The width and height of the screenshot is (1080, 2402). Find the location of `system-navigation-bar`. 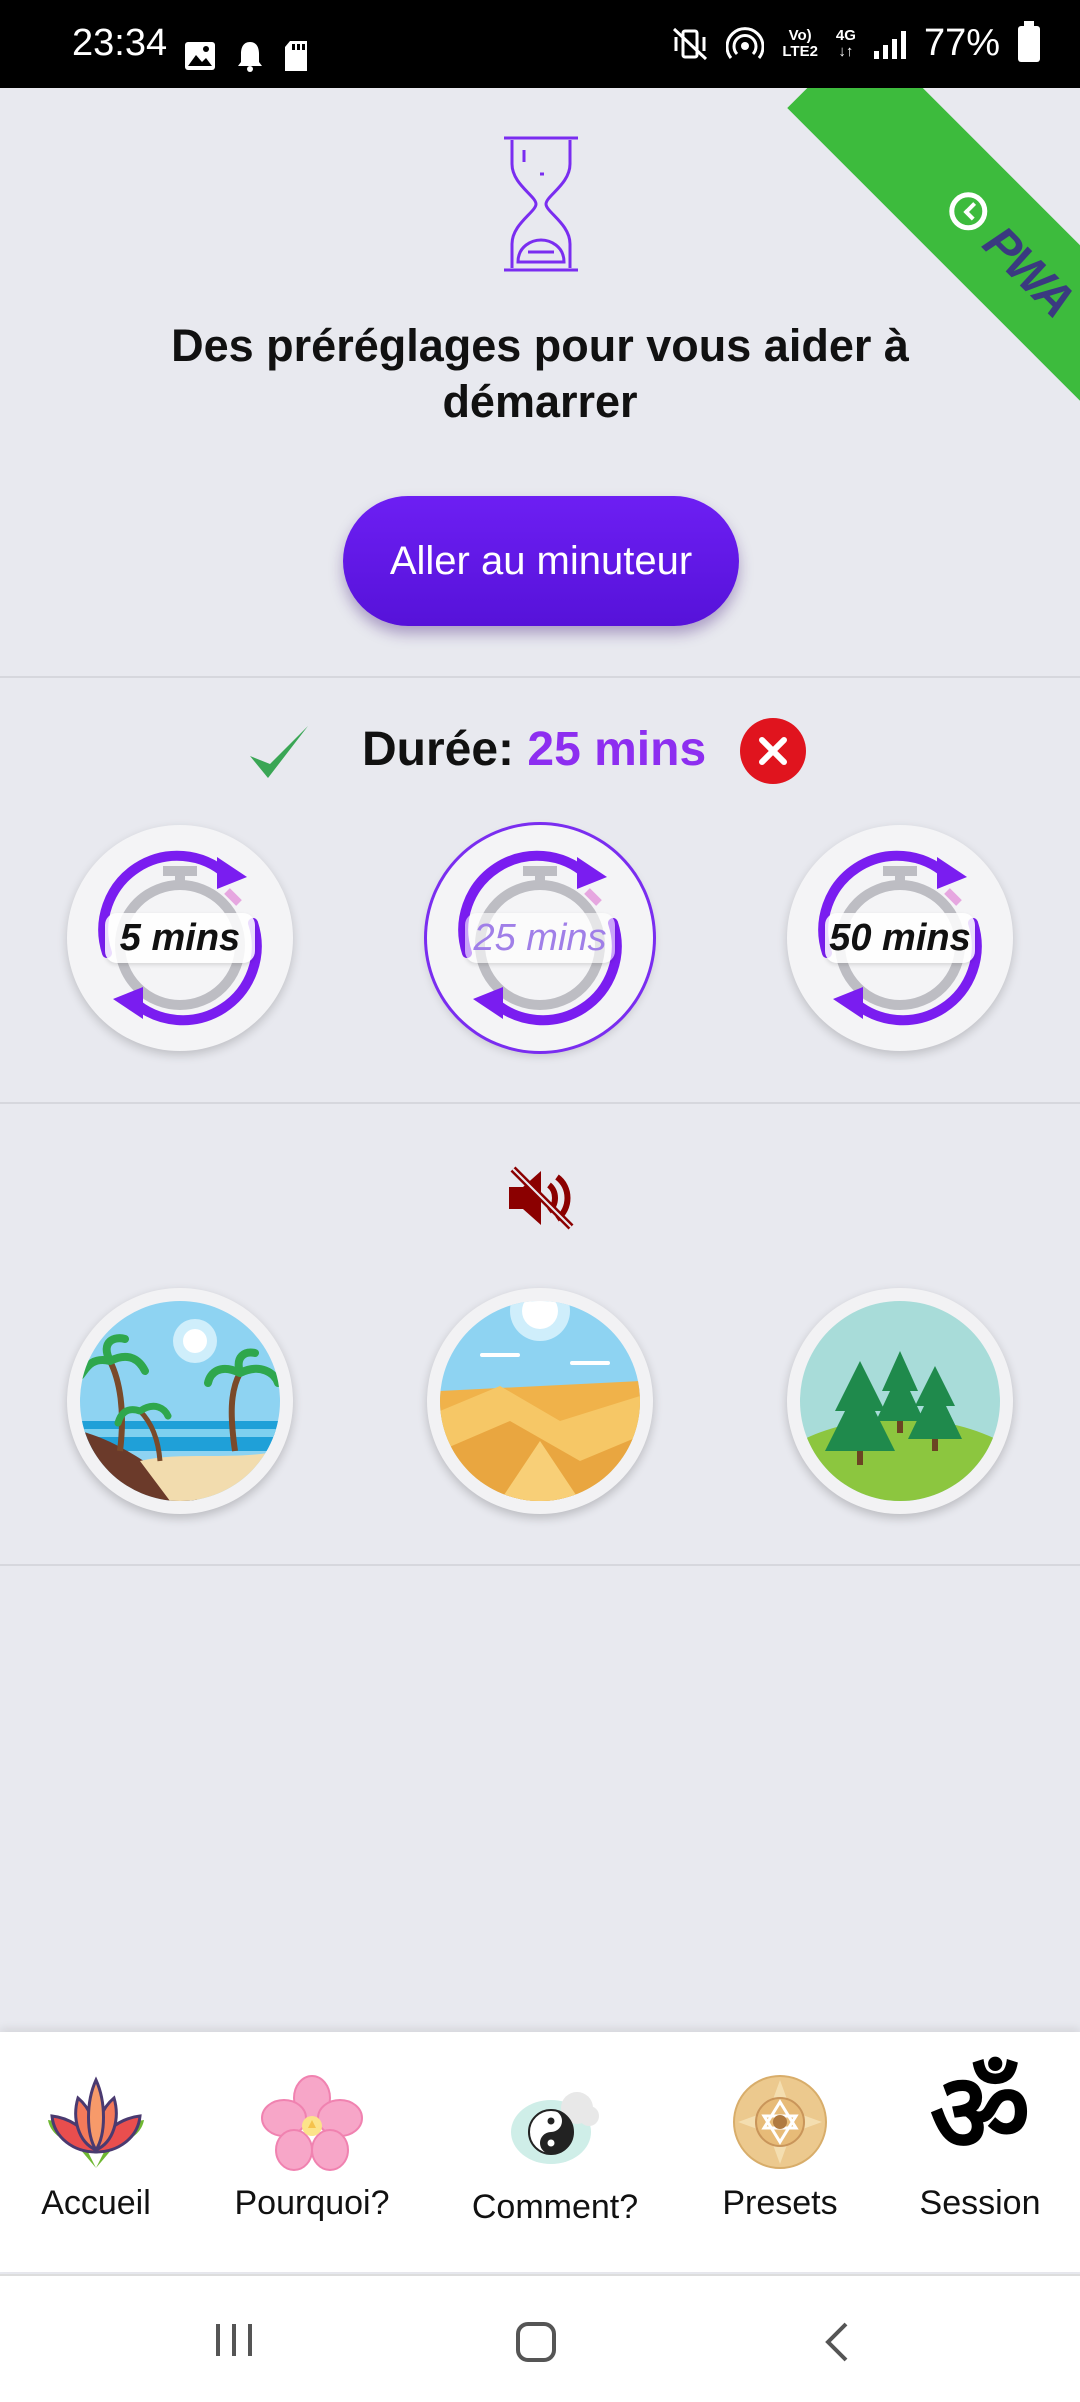

system-navigation-bar is located at coordinates (540, 2338).